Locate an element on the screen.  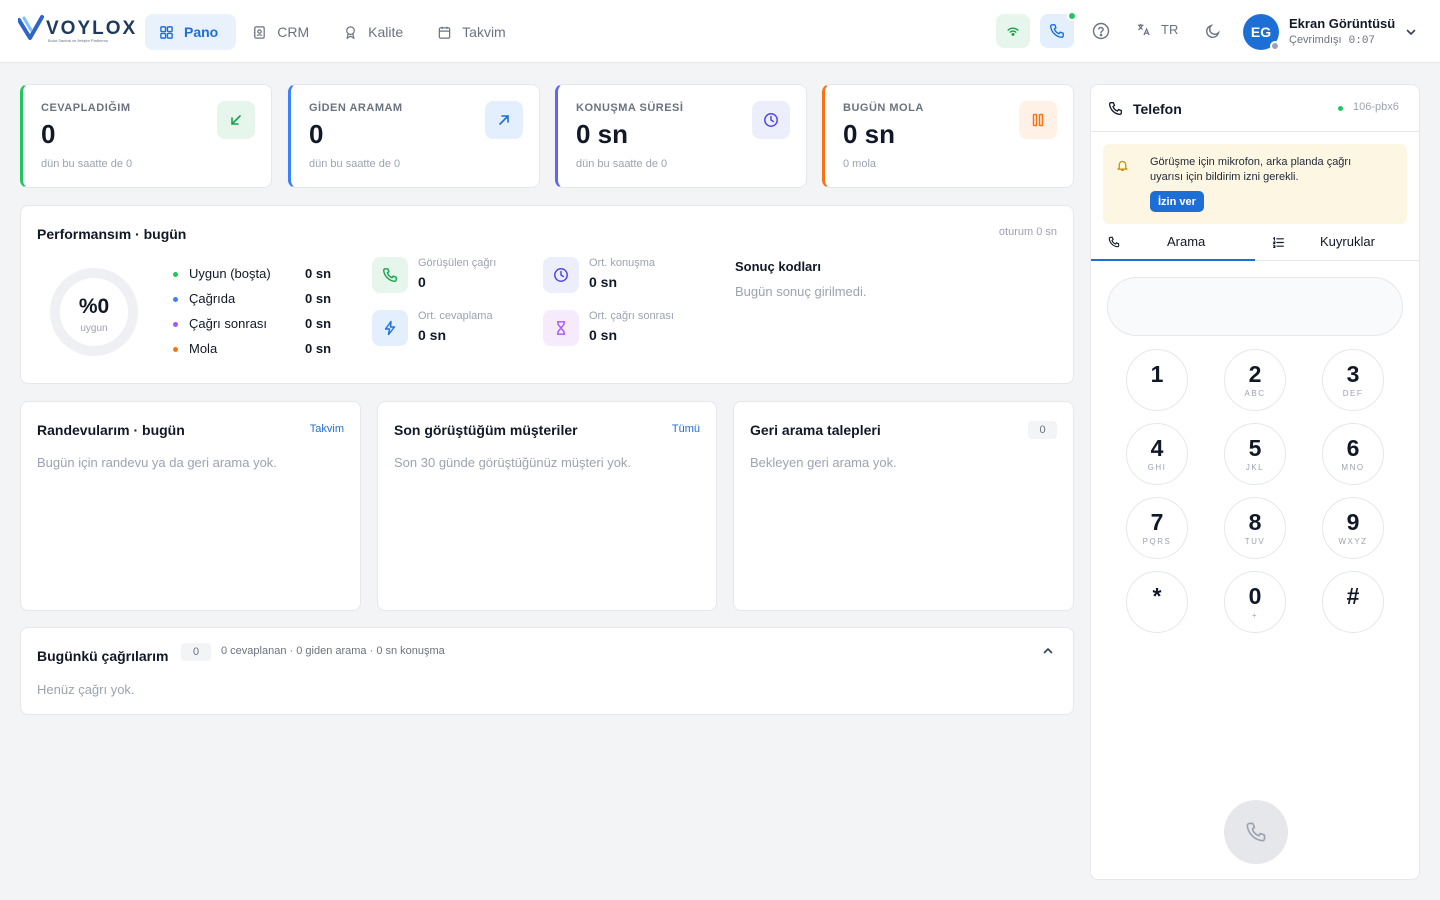
arrow-down-left-icon is located at coordinates (236, 120).